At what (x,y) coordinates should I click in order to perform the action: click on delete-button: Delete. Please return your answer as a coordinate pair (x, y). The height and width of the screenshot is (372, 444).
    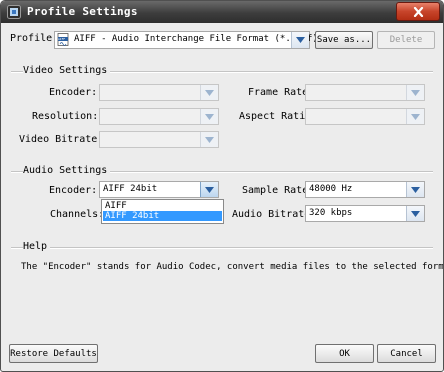
    Looking at the image, I should click on (406, 40).